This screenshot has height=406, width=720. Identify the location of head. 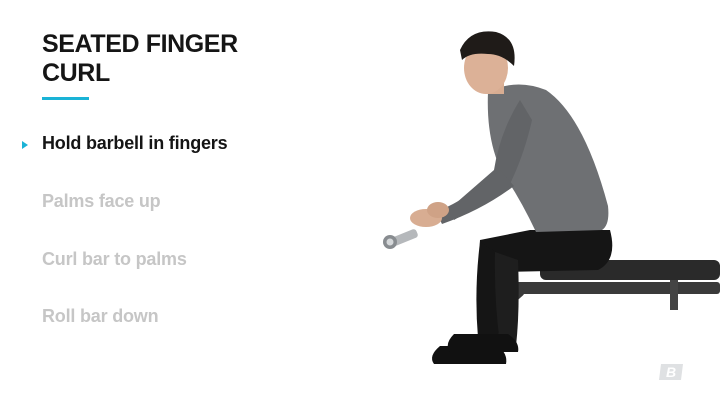
(487, 62).